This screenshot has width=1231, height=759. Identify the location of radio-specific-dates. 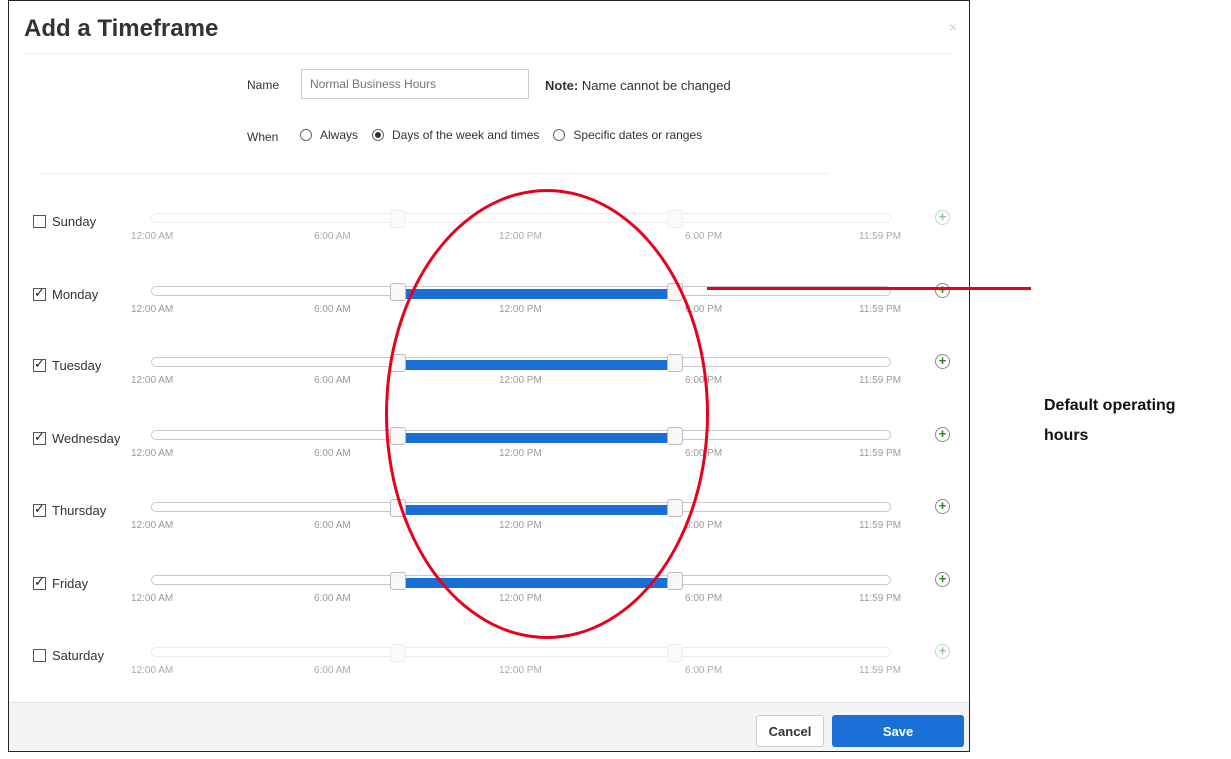
(559, 135).